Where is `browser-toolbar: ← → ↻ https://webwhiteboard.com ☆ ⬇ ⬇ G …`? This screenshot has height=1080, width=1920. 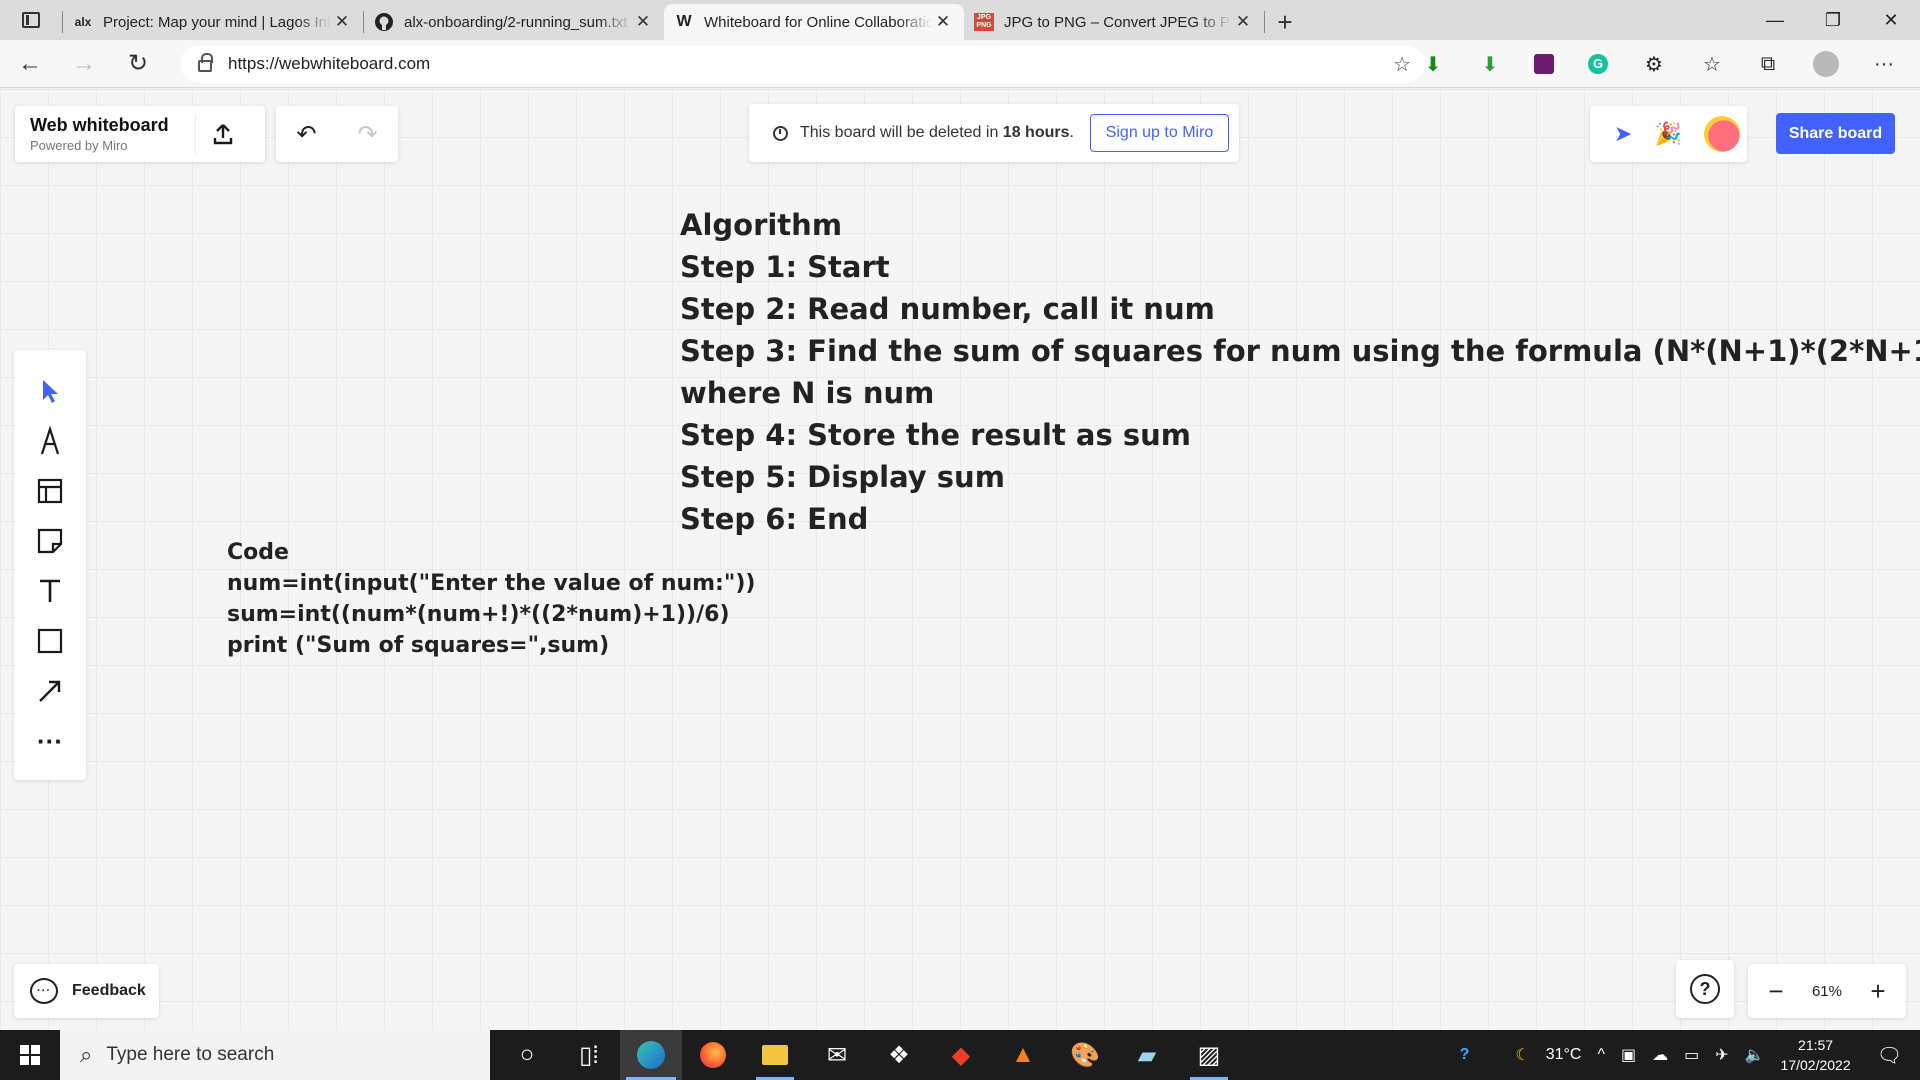 browser-toolbar: ← → ↻ https://webwhiteboard.com ☆ ⬇ ⬇ G … is located at coordinates (960, 64).